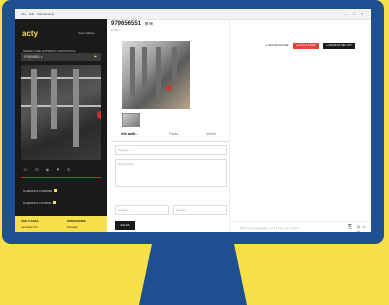 This screenshot has width=389, height=305. Describe the element at coordinates (40, 191) in the screenshot. I see `status-item: CLIENTE IN ORDINE` at that location.